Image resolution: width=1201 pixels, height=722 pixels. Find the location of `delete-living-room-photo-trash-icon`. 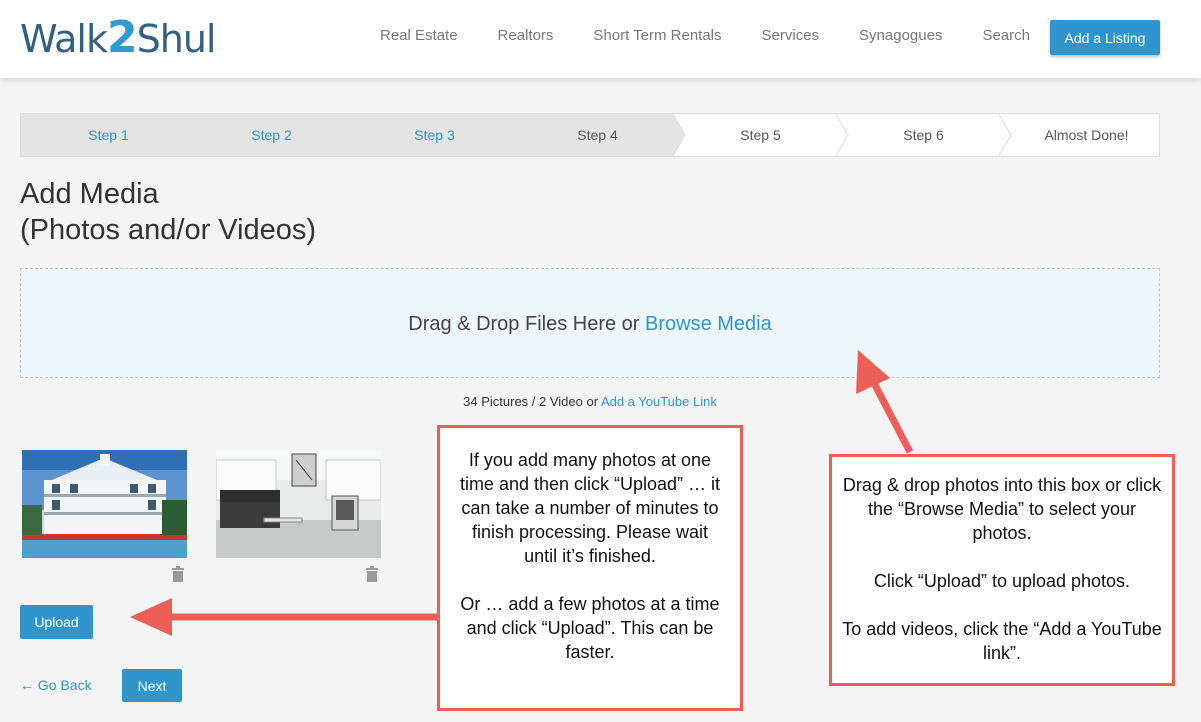

delete-living-room-photo-trash-icon is located at coordinates (372, 574).